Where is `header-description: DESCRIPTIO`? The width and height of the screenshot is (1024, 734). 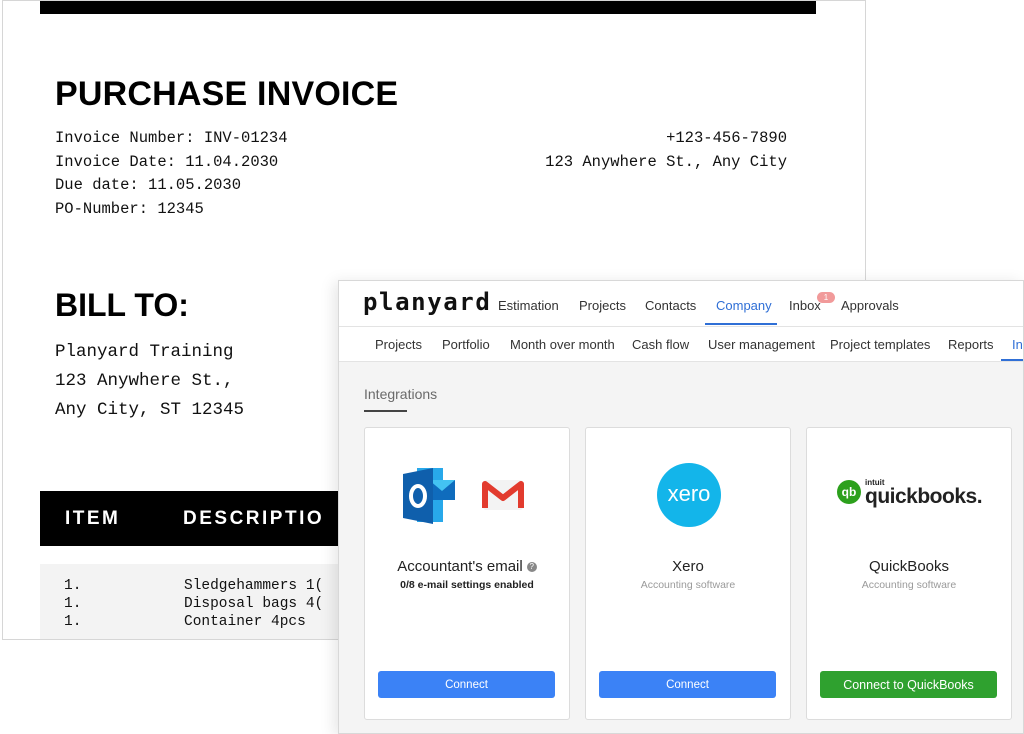
header-description: DESCRIPTIO is located at coordinates (254, 518).